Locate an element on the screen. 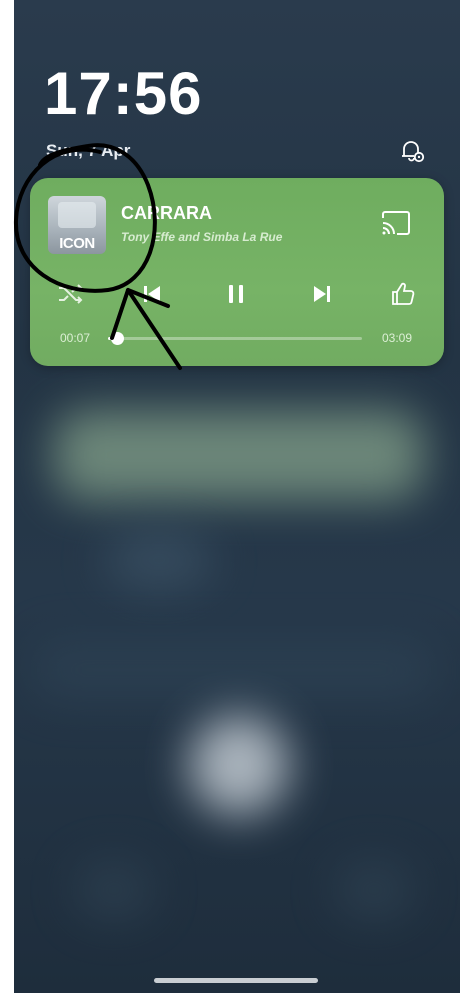  progress-scrubber is located at coordinates (118, 338).